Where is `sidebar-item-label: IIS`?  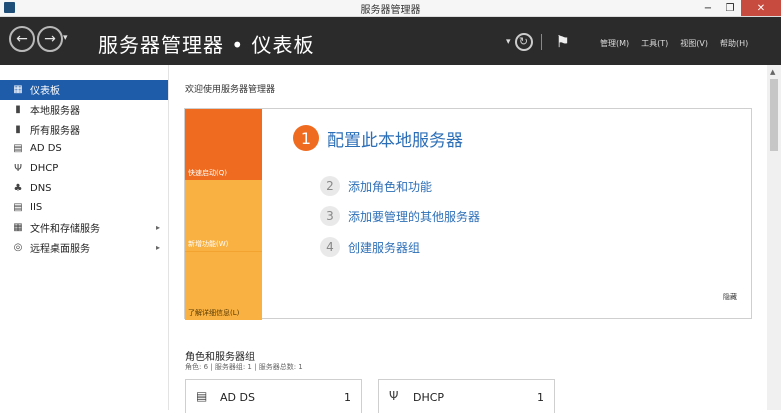
sidebar-item-label: IIS is located at coordinates (36, 208).